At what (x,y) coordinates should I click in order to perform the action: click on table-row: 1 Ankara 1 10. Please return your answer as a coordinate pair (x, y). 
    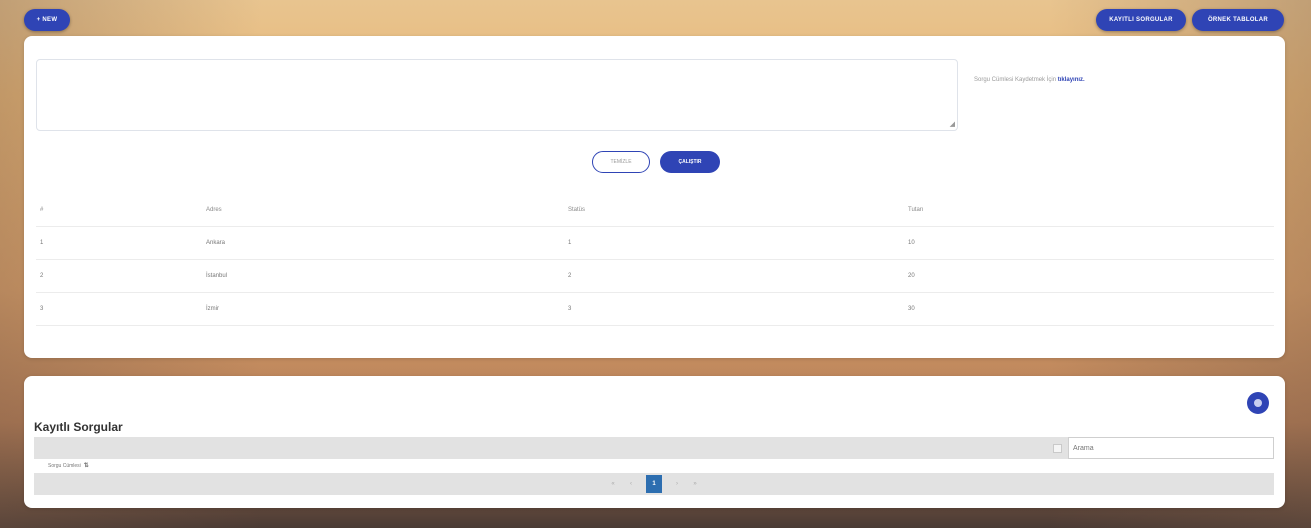
    Looking at the image, I should click on (655, 243).